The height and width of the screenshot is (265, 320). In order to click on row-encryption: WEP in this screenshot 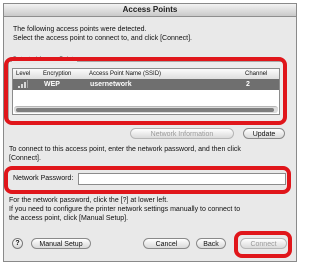, I will do `click(52, 84)`.